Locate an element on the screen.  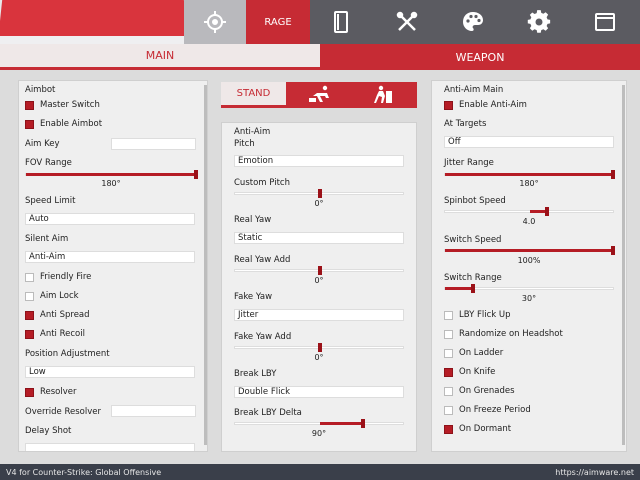
aimbot-title: Aimbot is located at coordinates (40, 90).